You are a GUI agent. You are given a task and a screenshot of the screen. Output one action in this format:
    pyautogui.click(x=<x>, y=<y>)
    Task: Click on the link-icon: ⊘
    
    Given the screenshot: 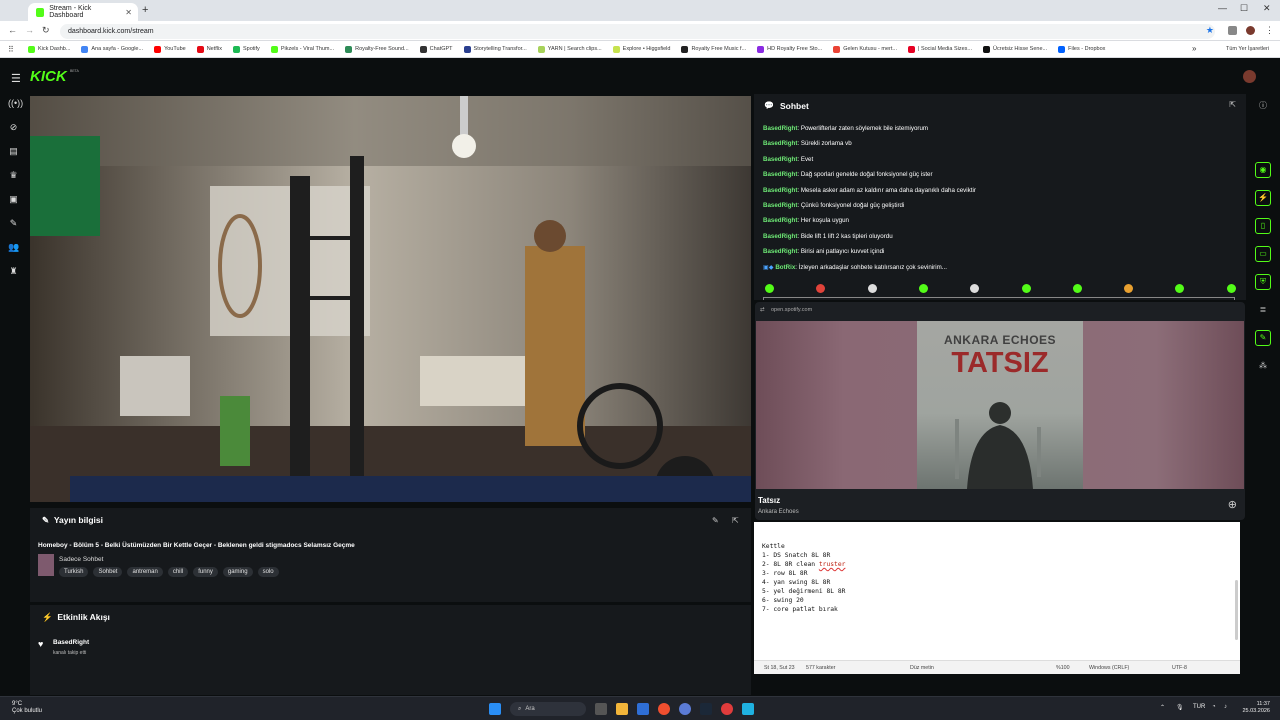 What is the action you would take?
    pyautogui.click(x=13, y=127)
    